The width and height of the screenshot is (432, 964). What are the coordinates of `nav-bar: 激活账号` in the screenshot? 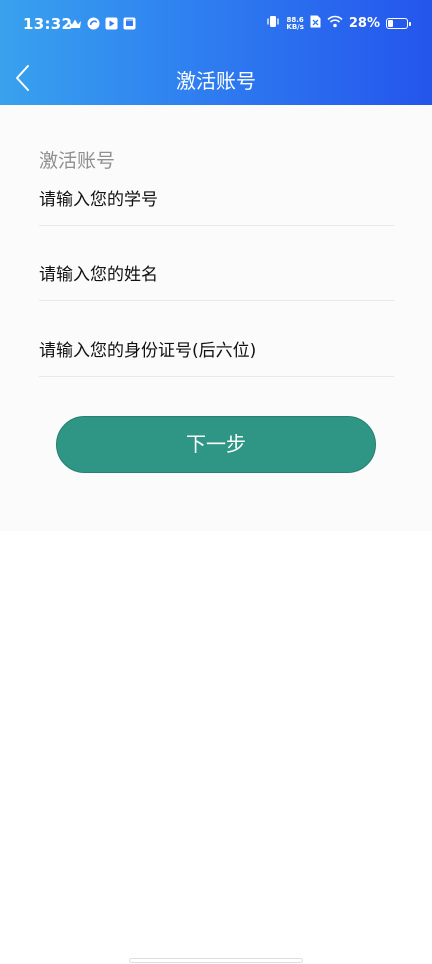 It's located at (216, 78).